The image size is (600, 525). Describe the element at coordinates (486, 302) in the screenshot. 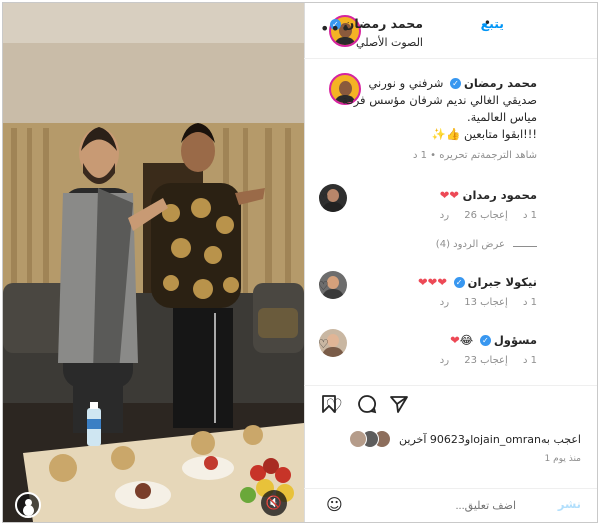

I see `comment-likes: إعجاب 13` at that location.